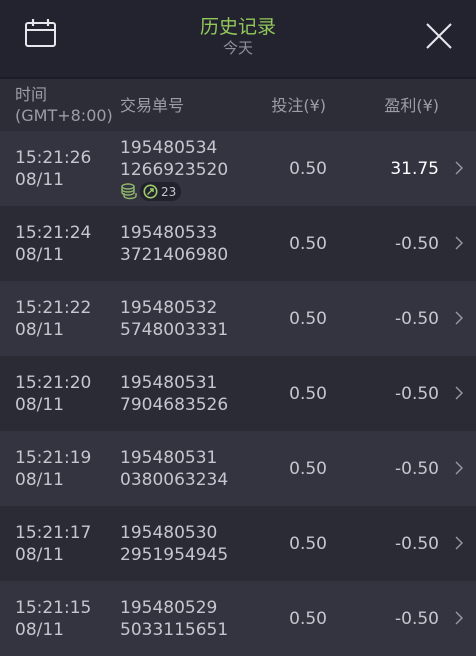 This screenshot has width=476, height=656. Describe the element at coordinates (174, 255) in the screenshot. I see `row-order-id-line2: 3721406980` at that location.